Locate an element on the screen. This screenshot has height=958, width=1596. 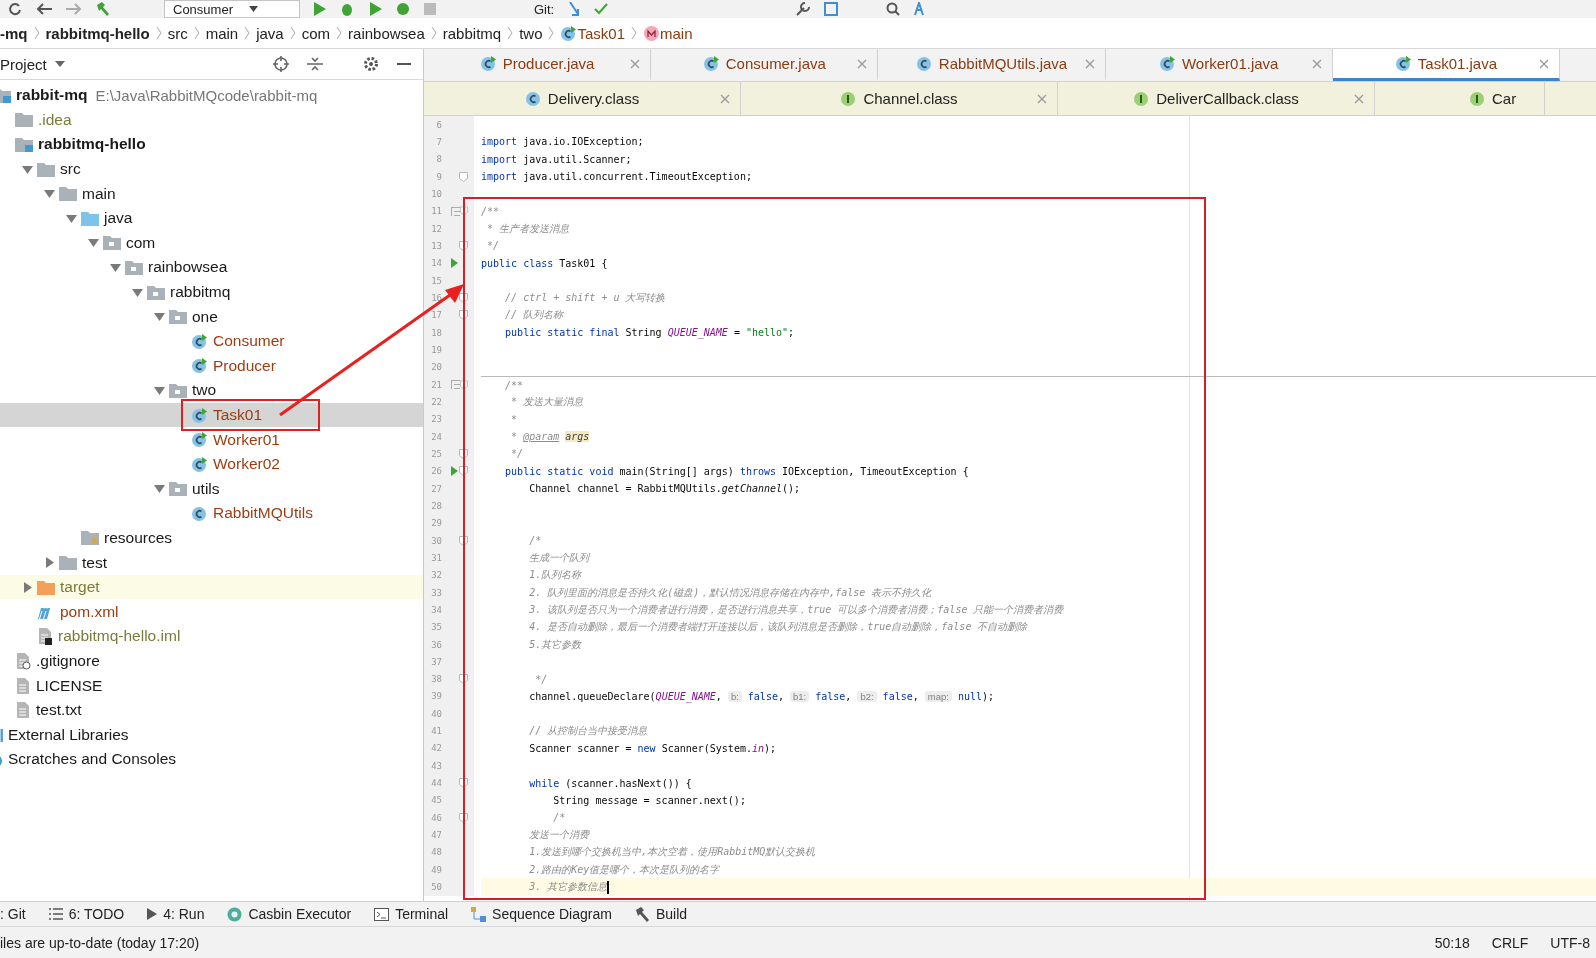
breadcrumb: src is located at coordinates (177, 33).